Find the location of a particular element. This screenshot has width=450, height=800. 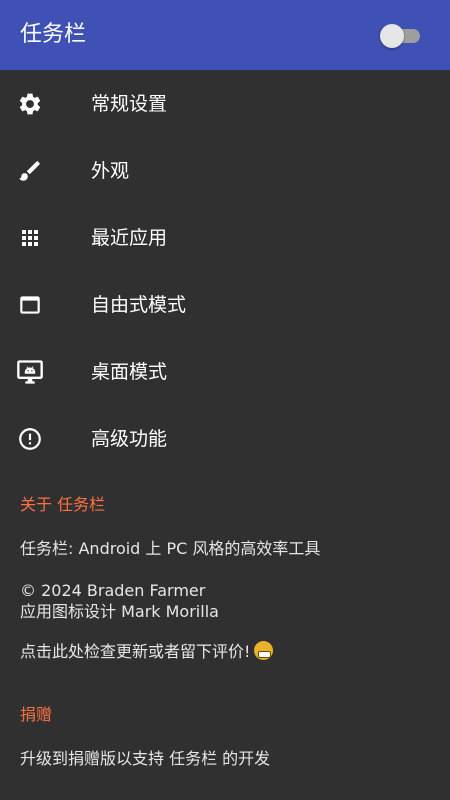

update-link: 点击此处检查更新或者留下评价! is located at coordinates (147, 651).